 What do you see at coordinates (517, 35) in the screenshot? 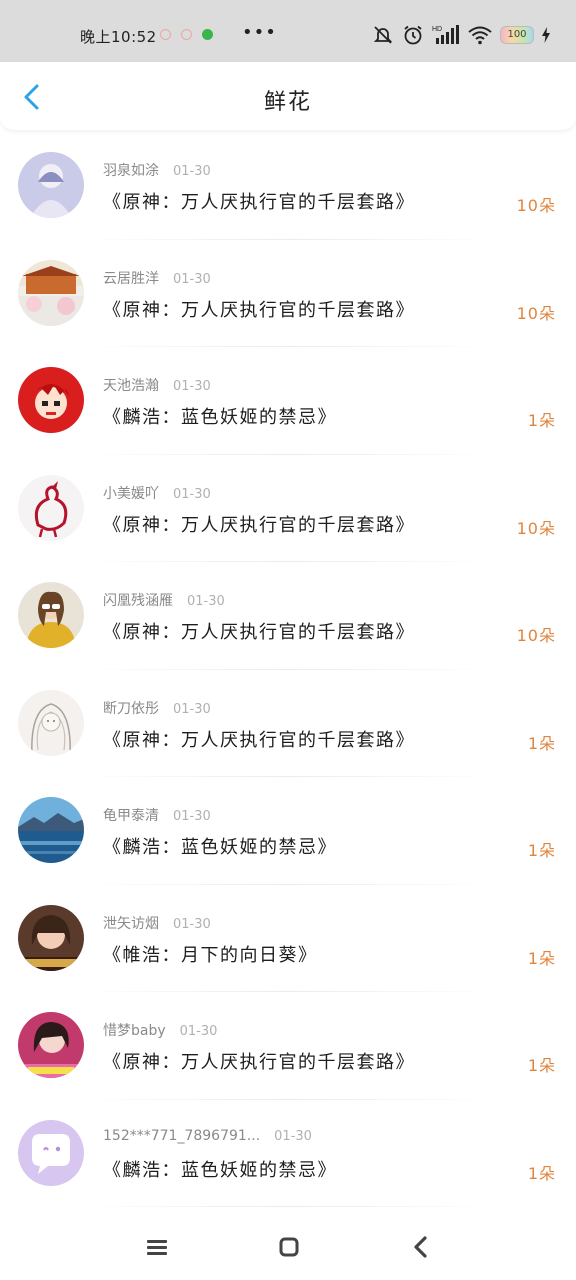
I see `battery-icon: 100` at bounding box center [517, 35].